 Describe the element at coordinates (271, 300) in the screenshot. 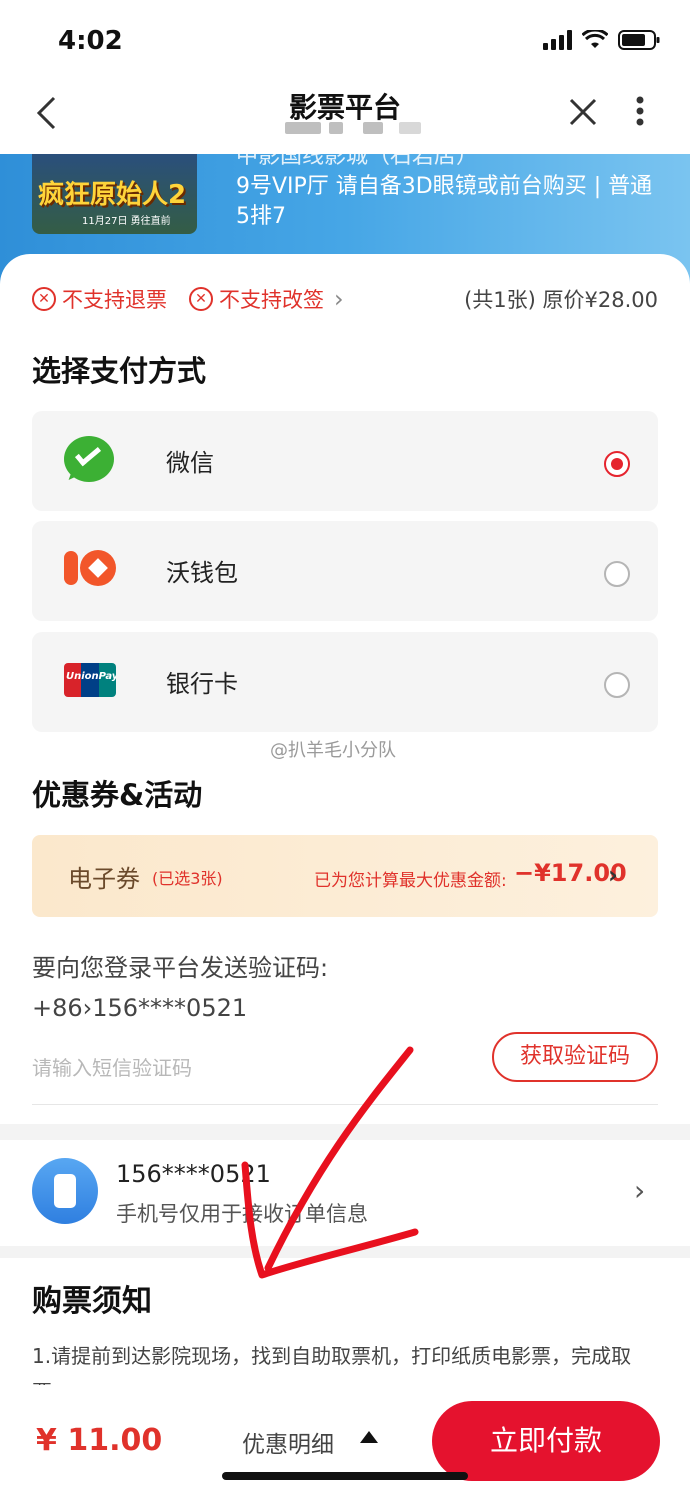

I see `no-change-label: 不支持改签` at that location.